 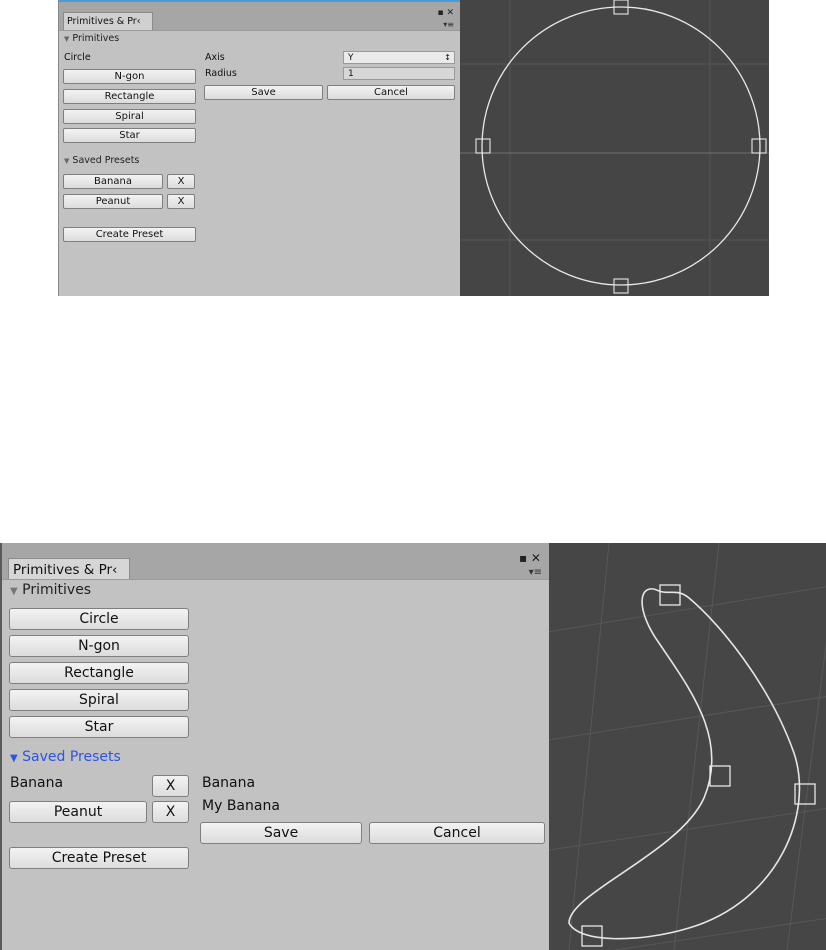 What do you see at coordinates (77, 57) in the screenshot?
I see `primitive-selected-circle: Circle` at bounding box center [77, 57].